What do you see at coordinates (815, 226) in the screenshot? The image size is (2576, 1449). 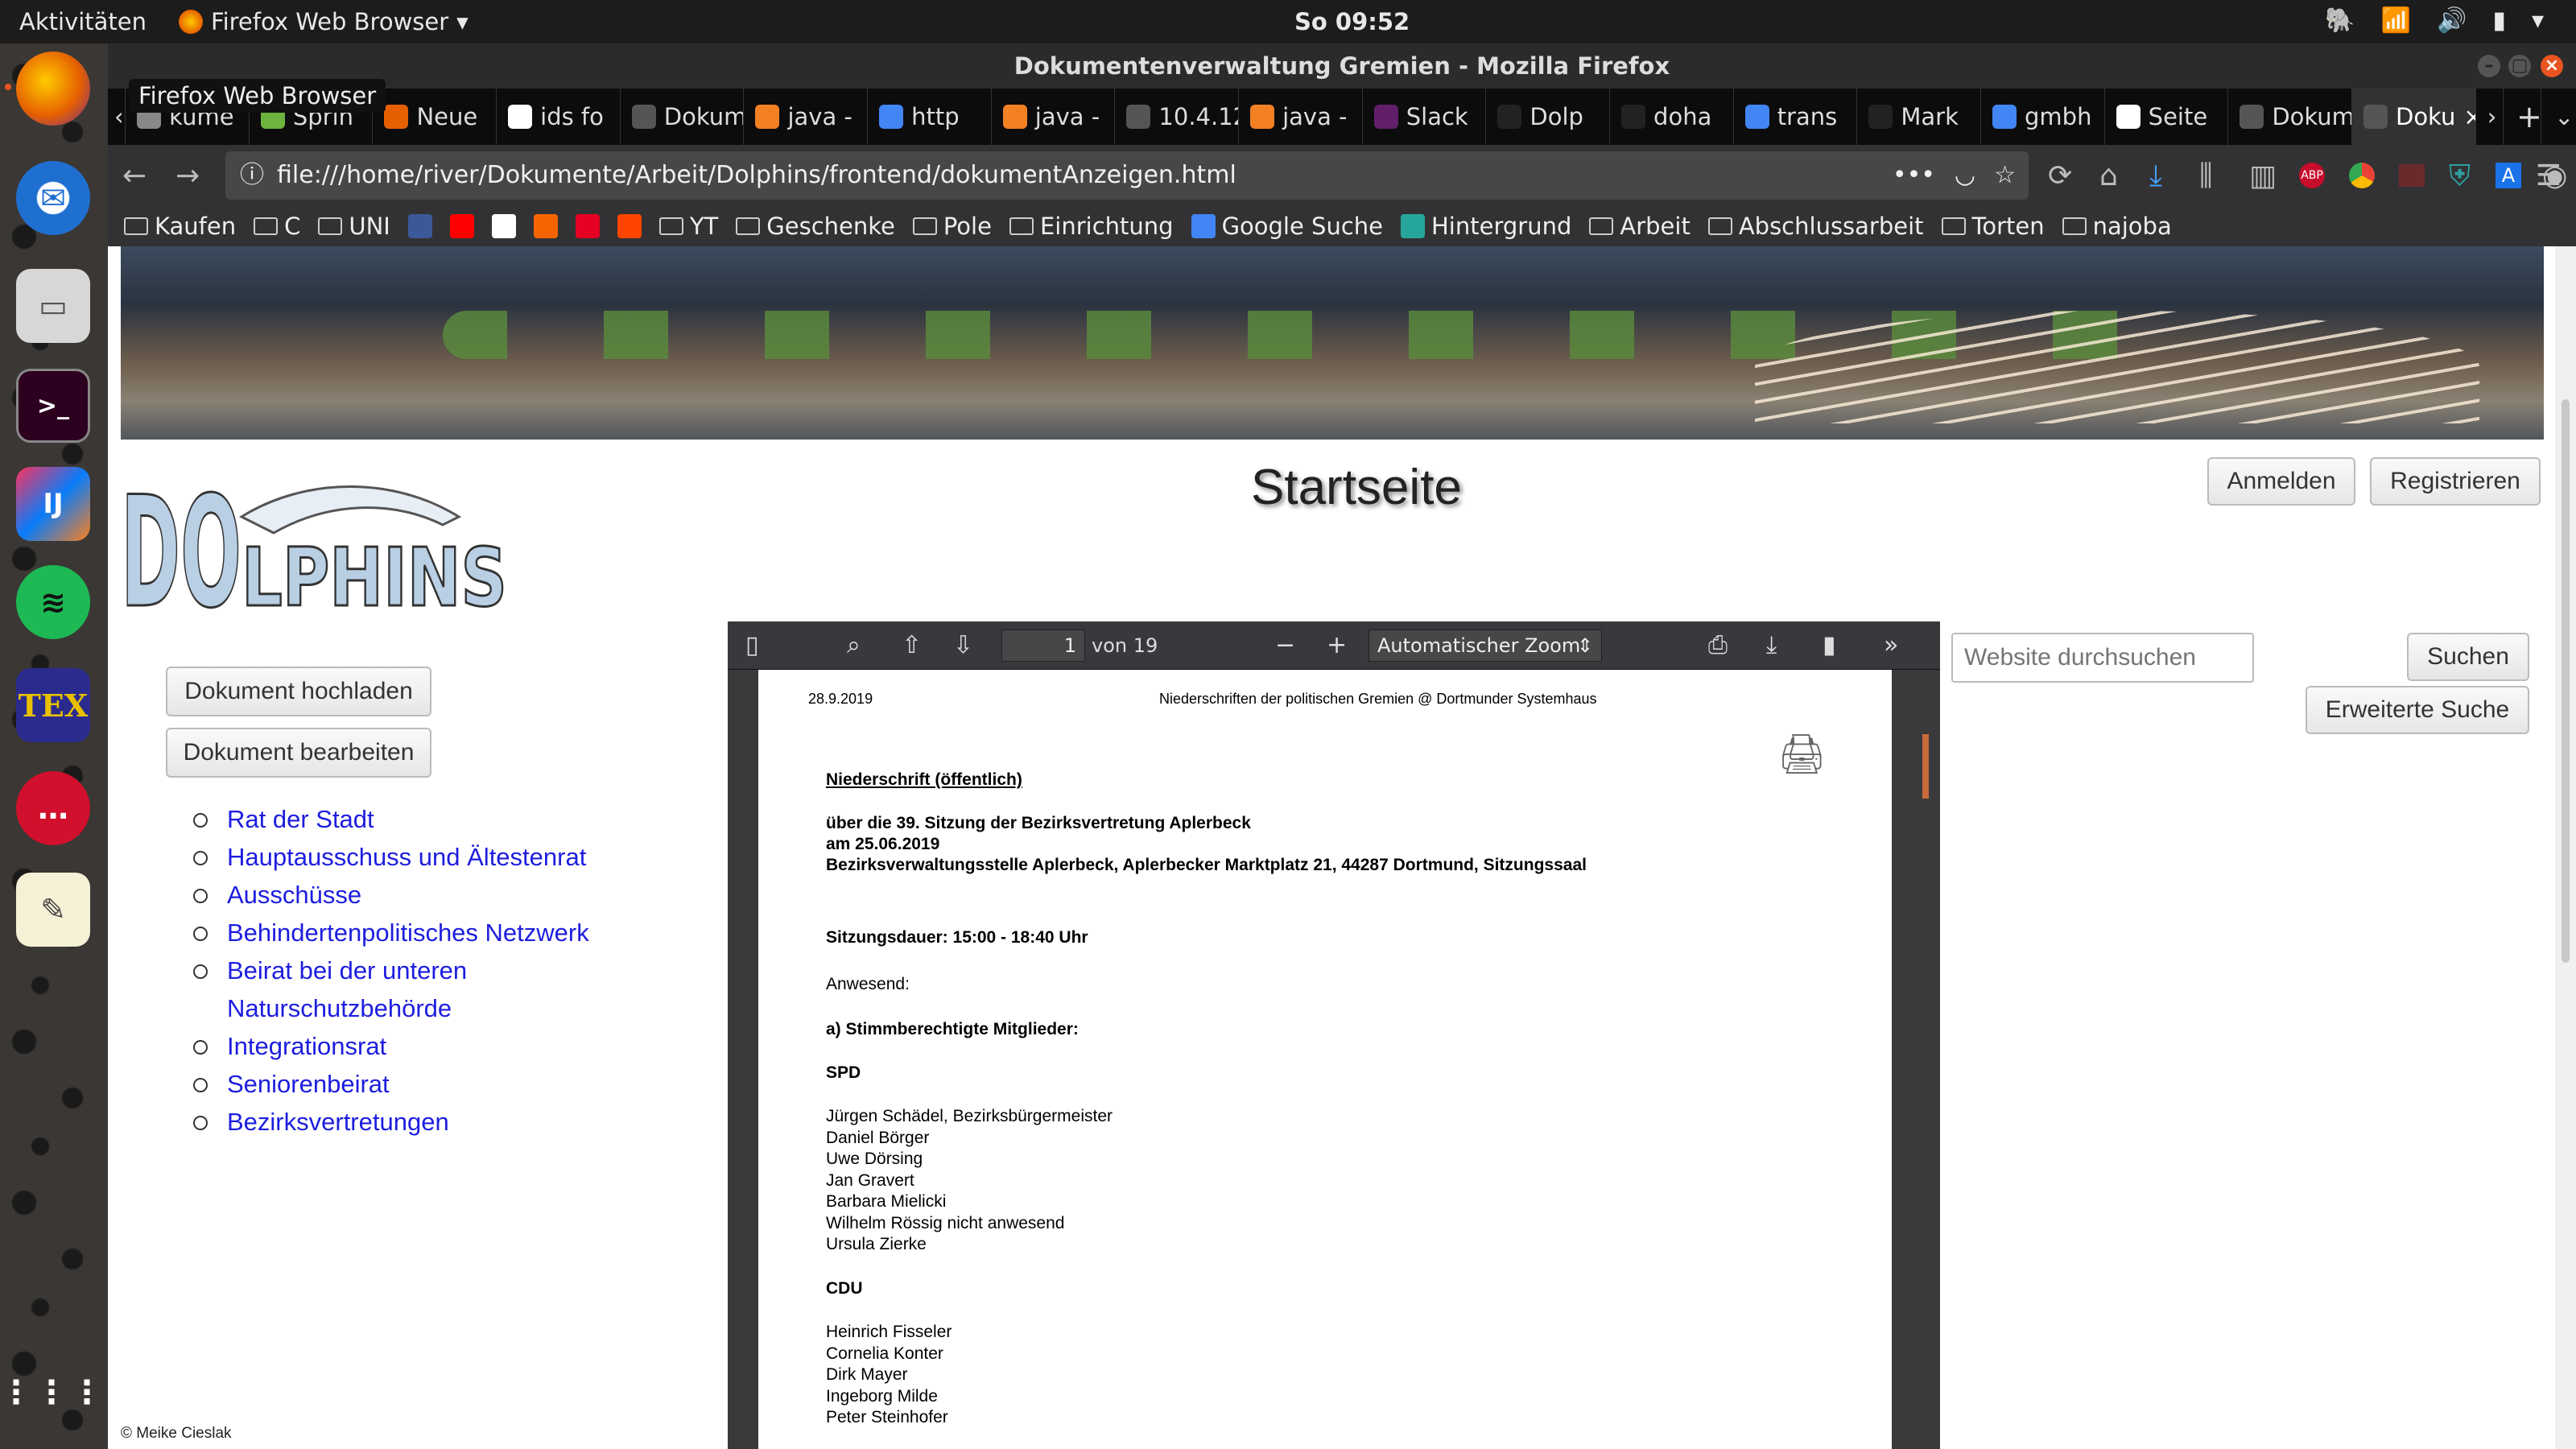 I see `bookmark-folder: Geschenke` at bounding box center [815, 226].